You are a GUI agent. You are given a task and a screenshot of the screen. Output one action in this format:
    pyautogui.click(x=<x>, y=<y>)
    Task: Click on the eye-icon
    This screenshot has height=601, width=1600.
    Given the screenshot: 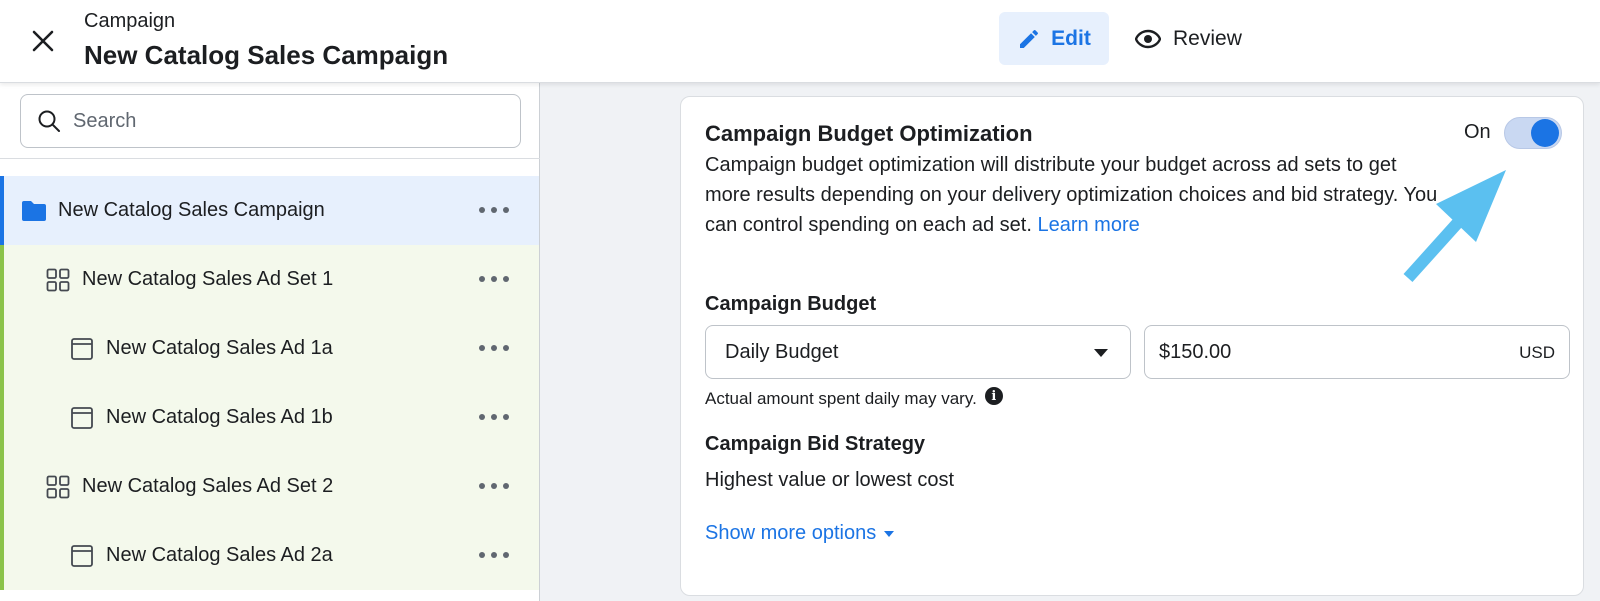 What is the action you would take?
    pyautogui.click(x=1148, y=38)
    